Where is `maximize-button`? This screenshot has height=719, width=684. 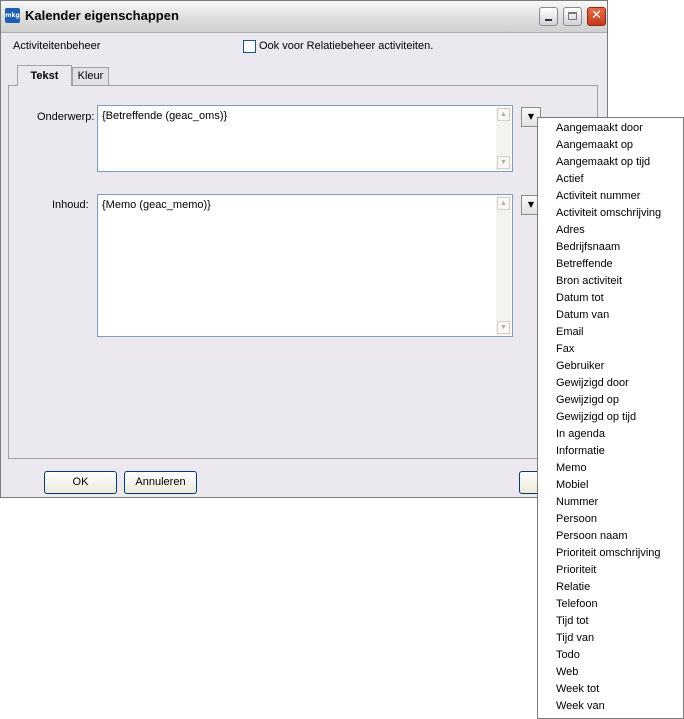 maximize-button is located at coordinates (572, 16).